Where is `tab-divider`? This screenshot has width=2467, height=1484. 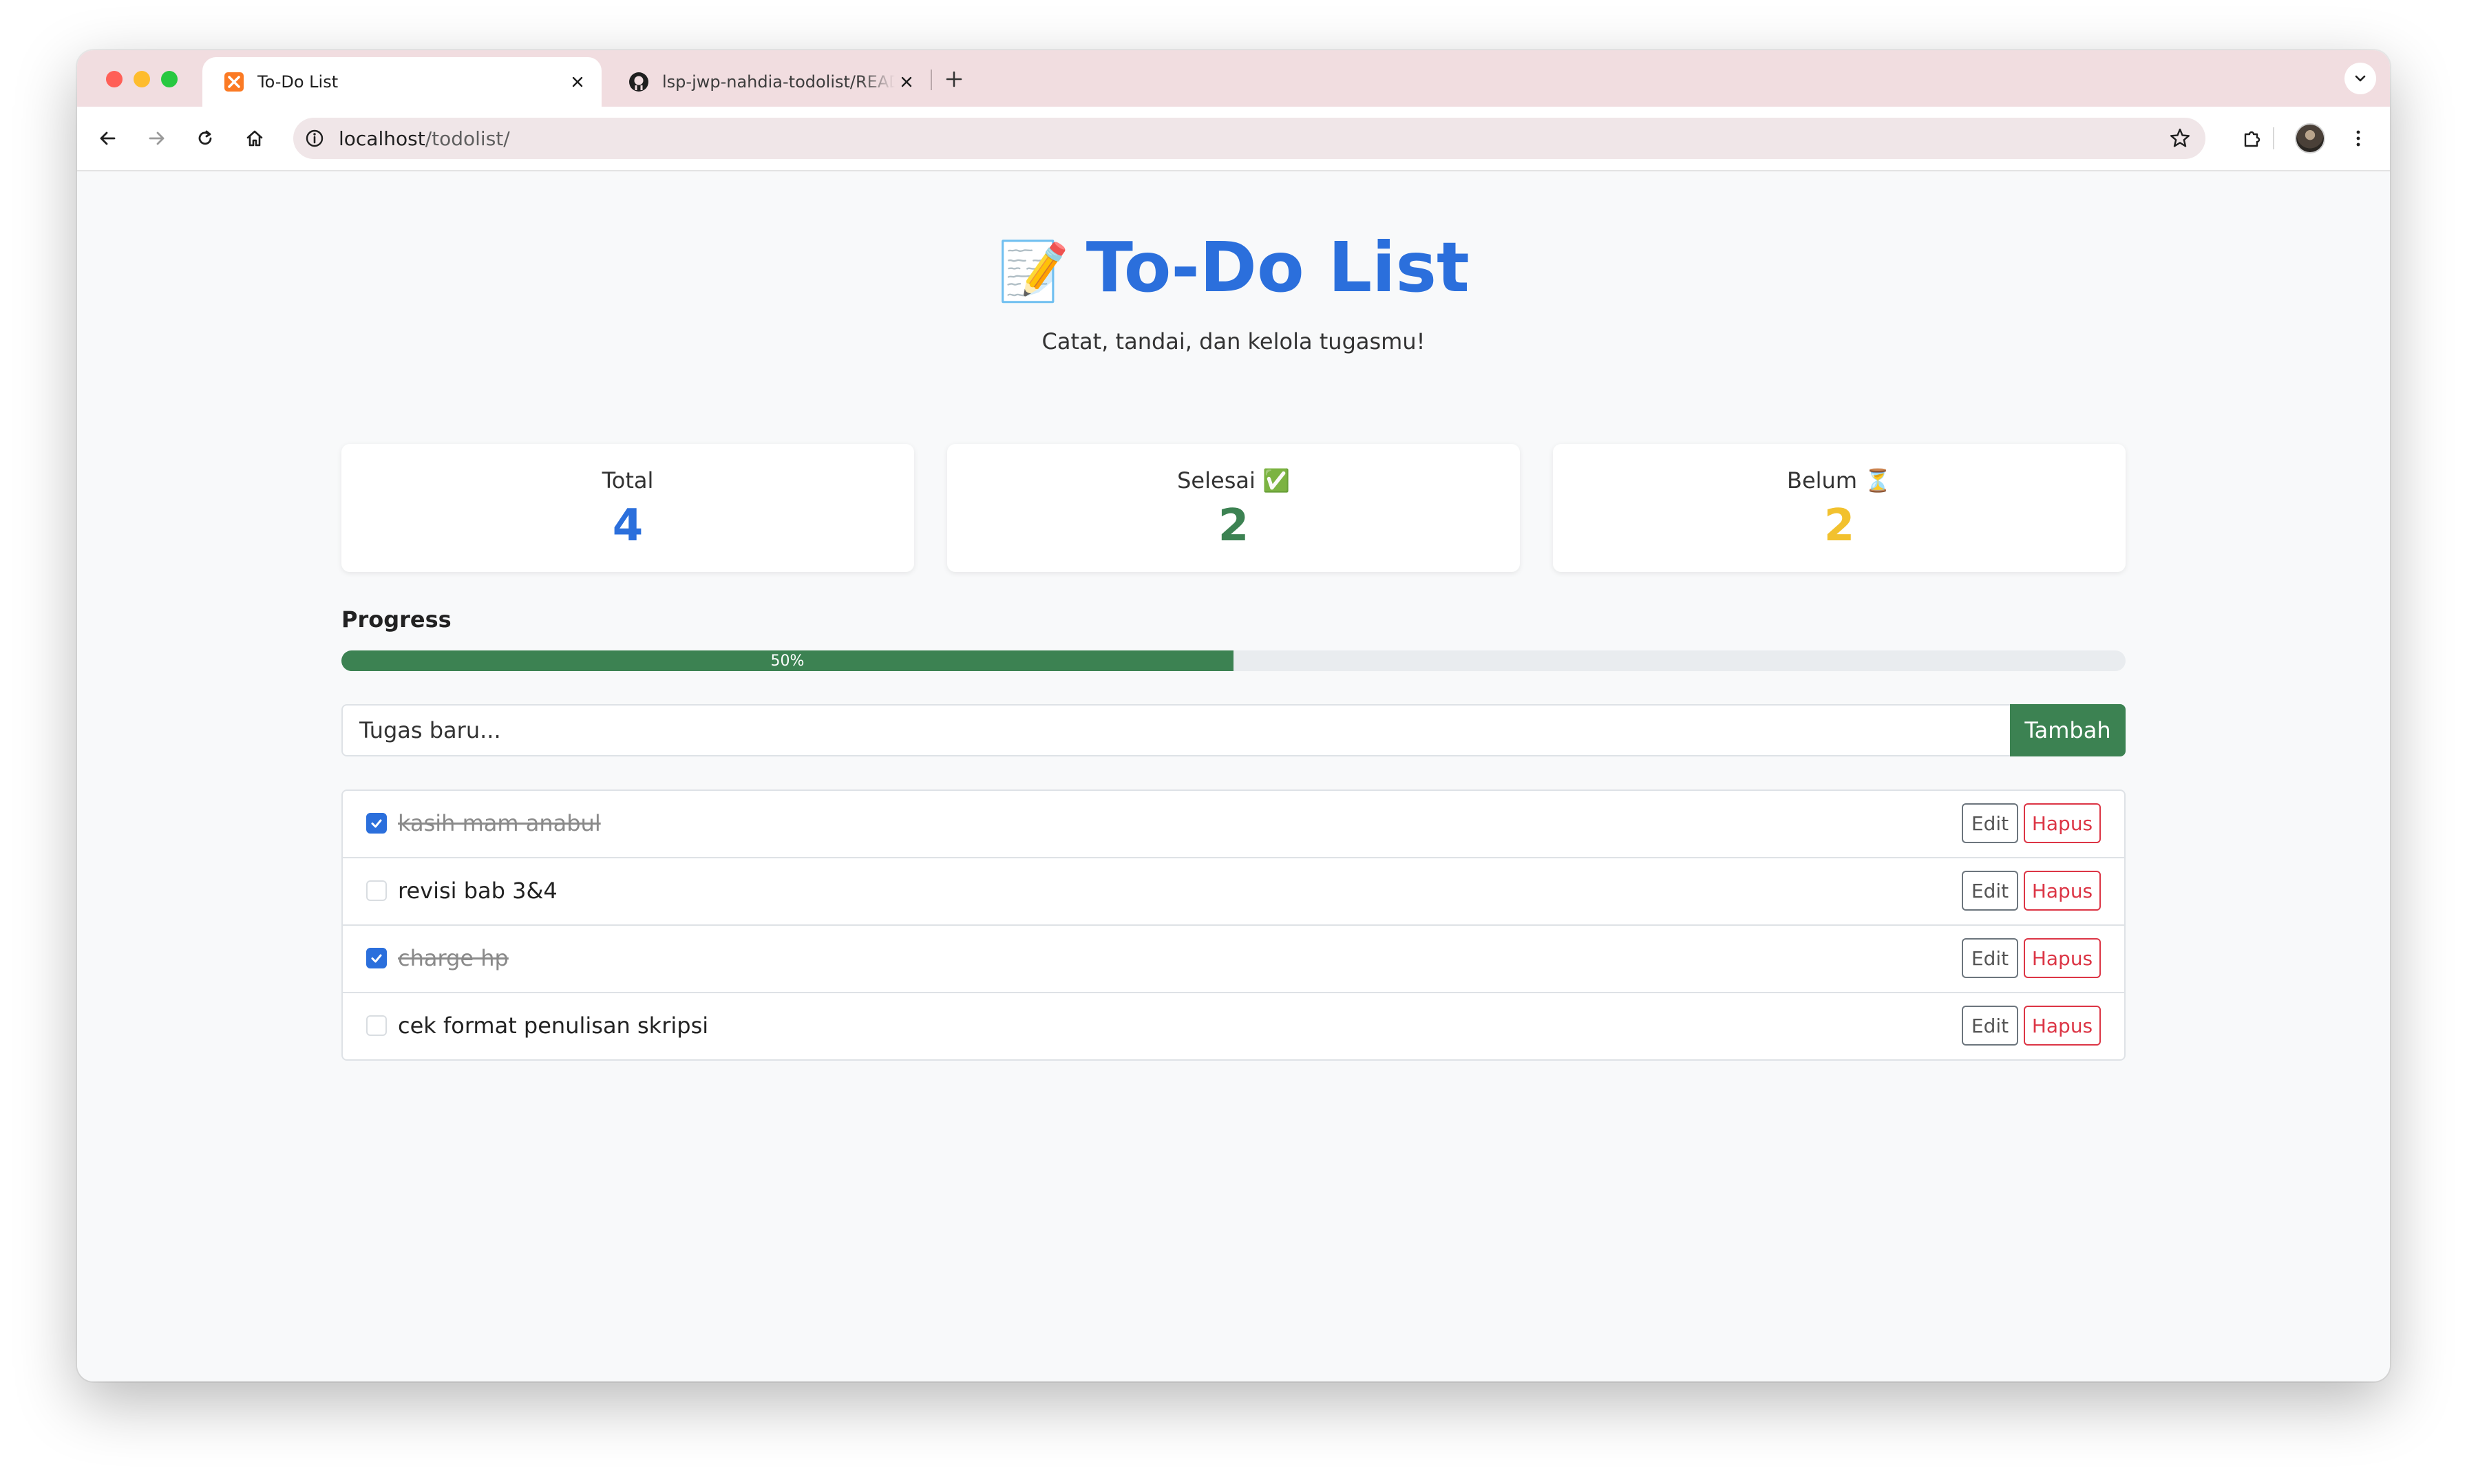 tab-divider is located at coordinates (931, 80).